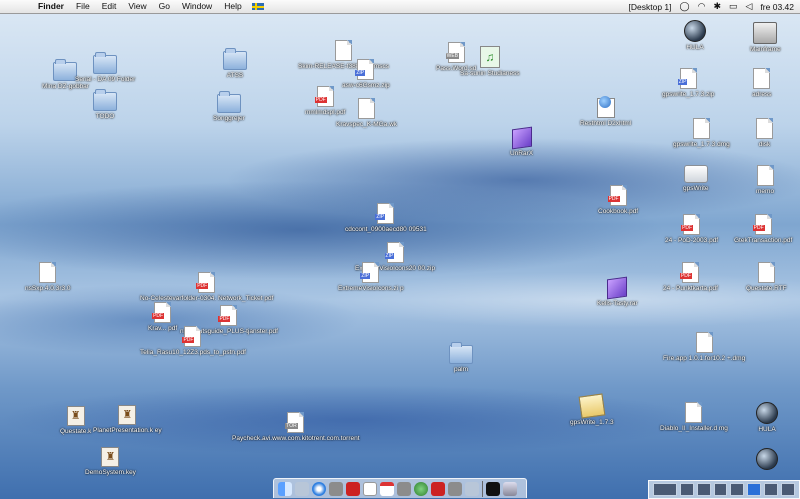 This screenshot has height=499, width=800. I want to click on desktop-item: Questate.RTF, so click(766, 277).